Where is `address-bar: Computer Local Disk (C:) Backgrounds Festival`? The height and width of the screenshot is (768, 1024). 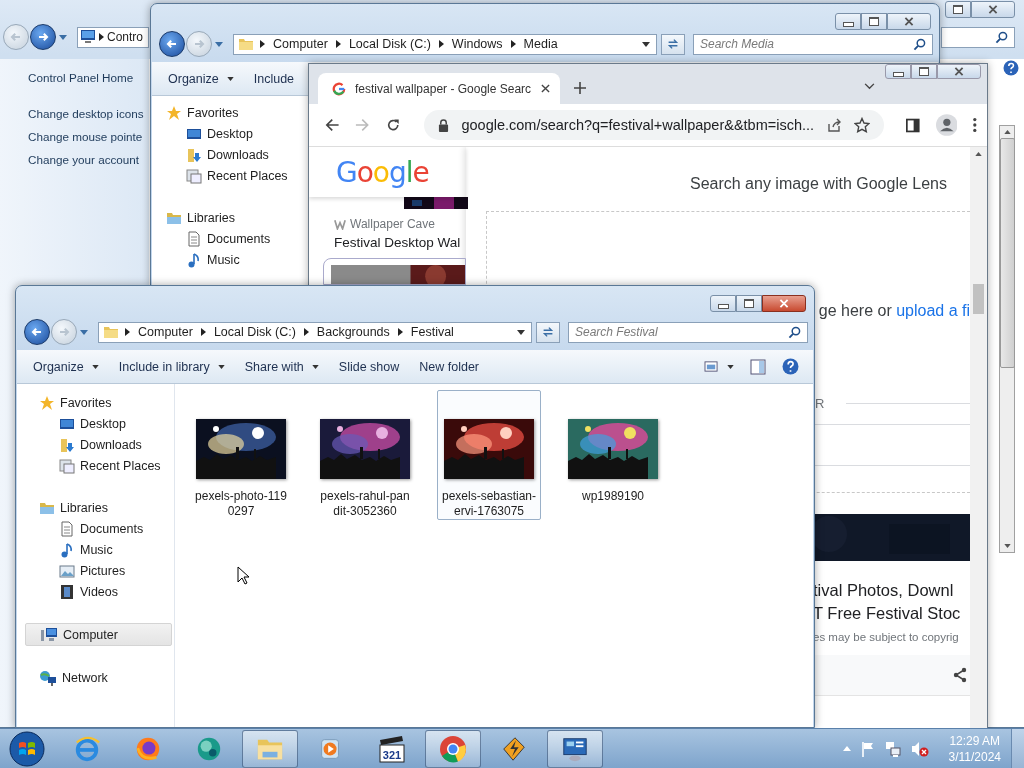
address-bar: Computer Local Disk (C:) Backgrounds Festival is located at coordinates (315, 332).